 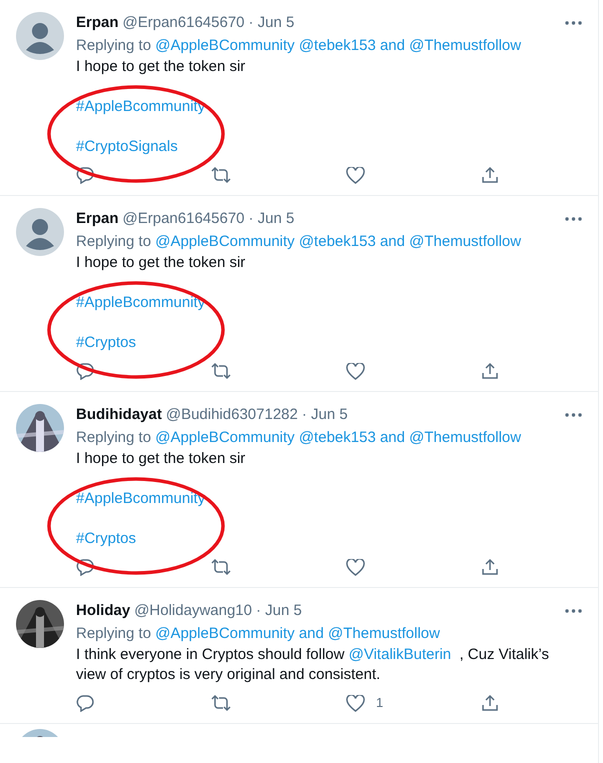 What do you see at coordinates (127, 146) in the screenshot?
I see `hashtag-link: #CryptoSignals` at bounding box center [127, 146].